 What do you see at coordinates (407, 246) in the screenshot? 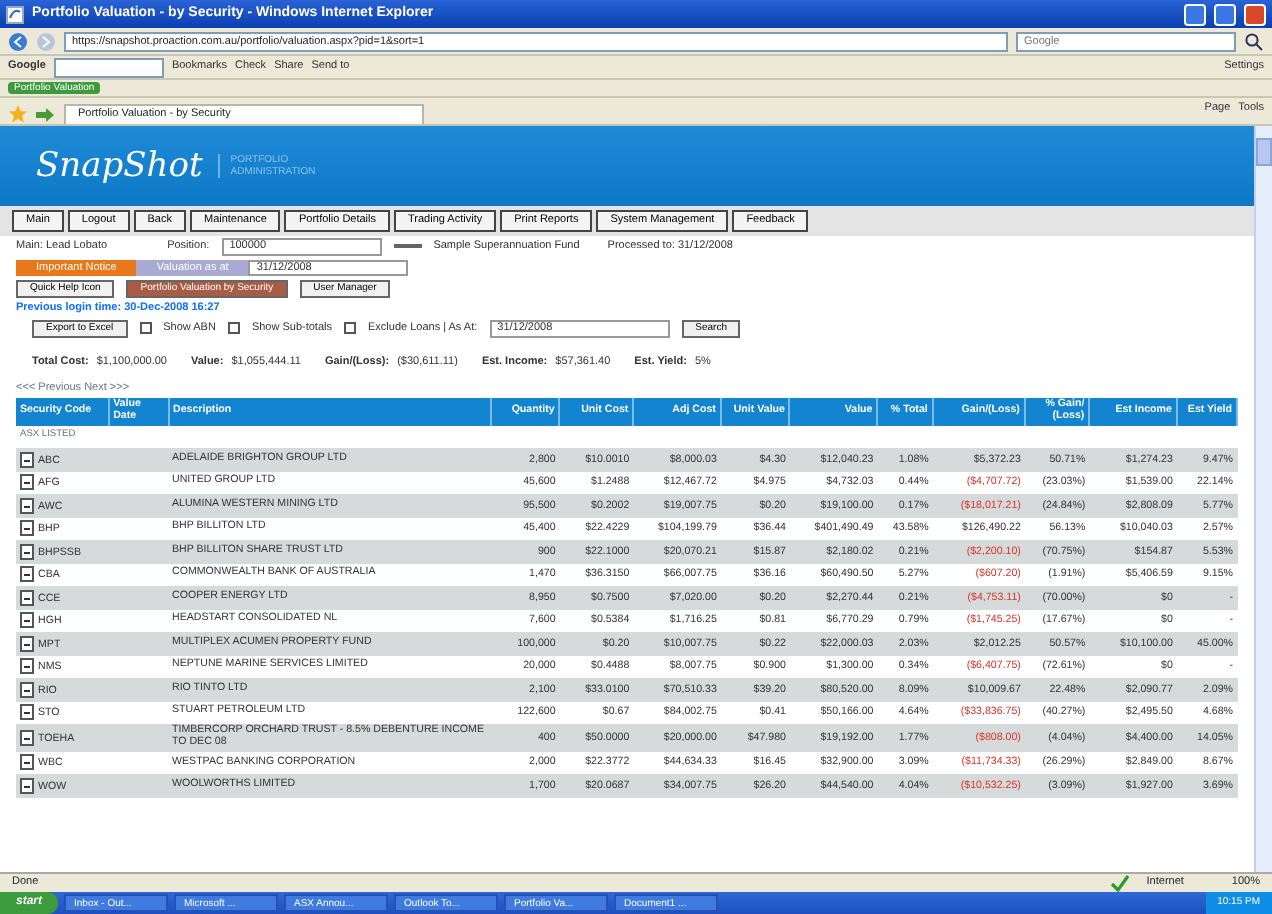
I see `lookup-button` at bounding box center [407, 246].